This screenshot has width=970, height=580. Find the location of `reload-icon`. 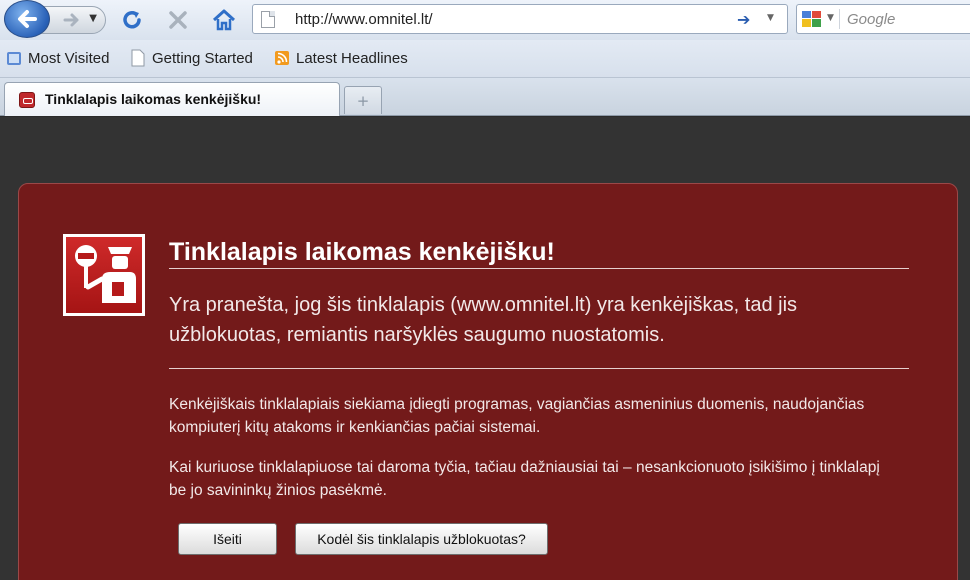

reload-icon is located at coordinates (132, 20).